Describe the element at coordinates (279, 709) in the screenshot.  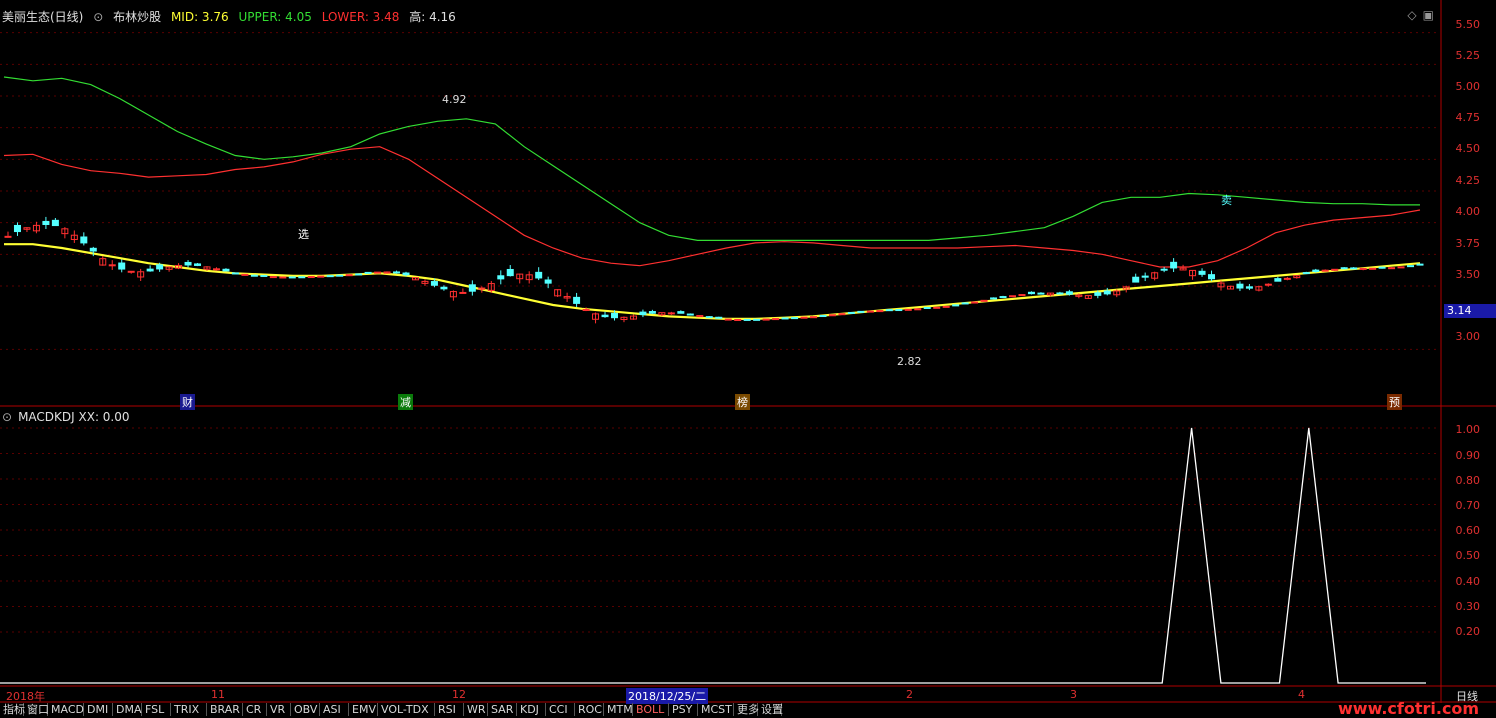
I see `tab-vr: VR` at that location.